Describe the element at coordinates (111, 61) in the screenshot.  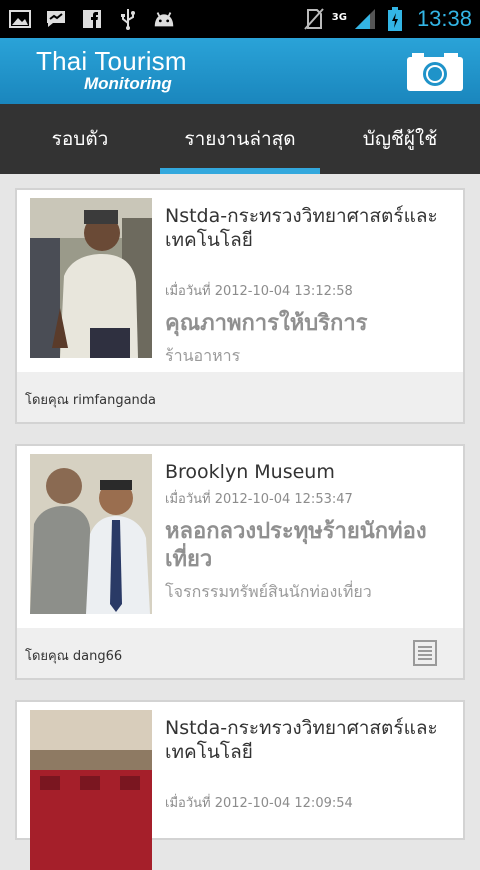
I see `app-title-line1: Thai Tourism` at that location.